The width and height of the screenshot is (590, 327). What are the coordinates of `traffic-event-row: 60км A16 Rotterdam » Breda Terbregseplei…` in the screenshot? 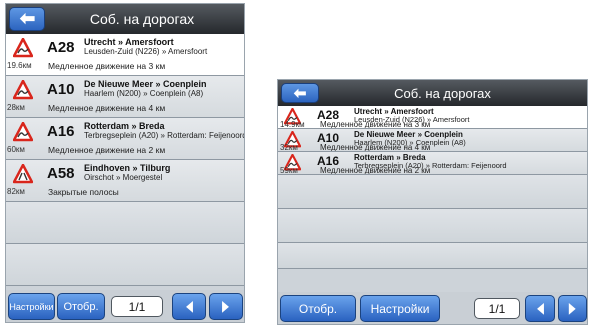 It's located at (125, 139).